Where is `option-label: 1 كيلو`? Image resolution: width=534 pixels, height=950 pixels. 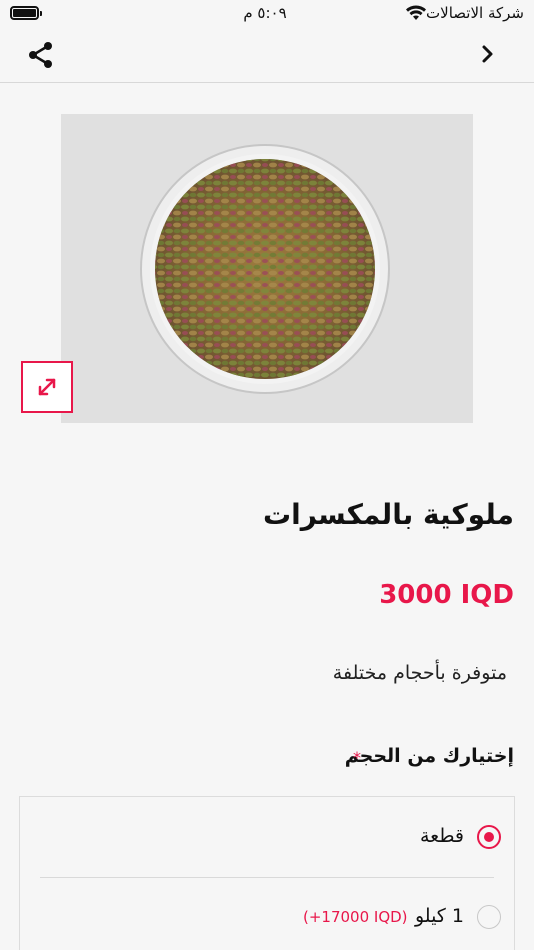 option-label: 1 كيلو is located at coordinates (439, 916).